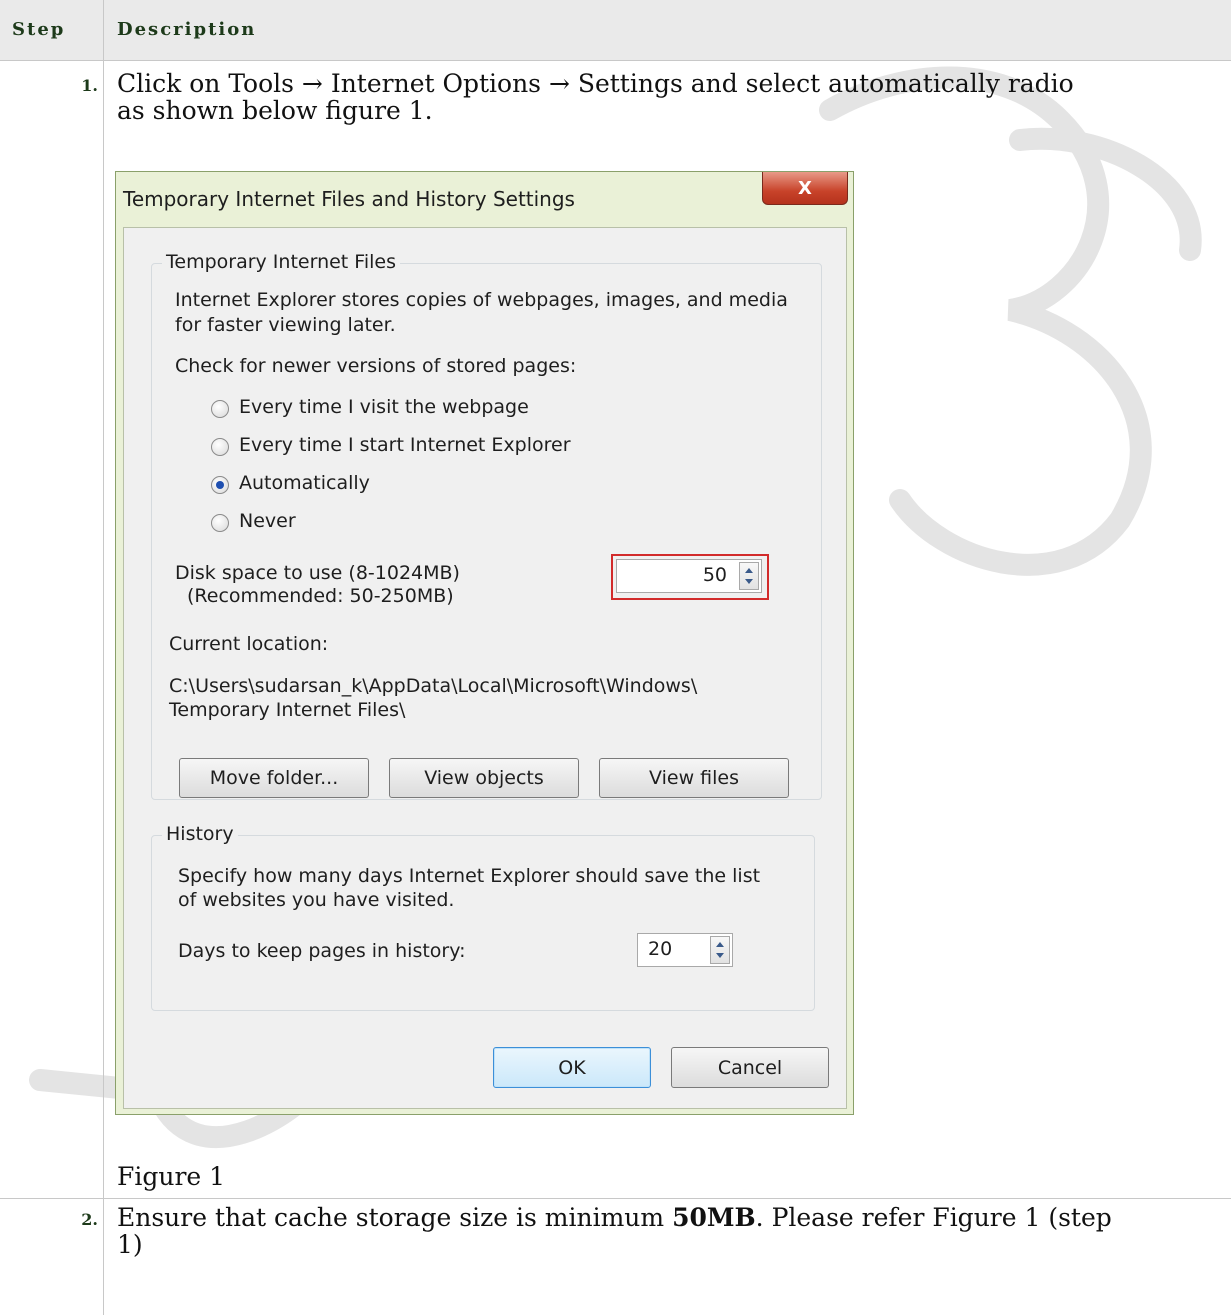 This screenshot has height=1315, width=1231. I want to click on step-2-line-2: 1), so click(130, 1244).